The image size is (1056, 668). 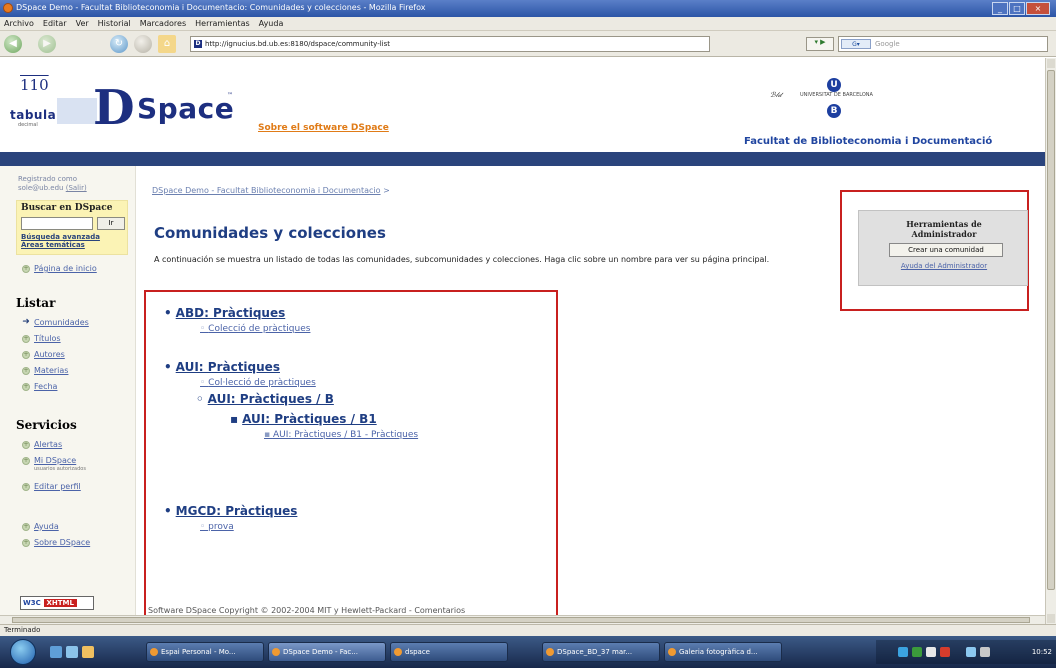 What do you see at coordinates (26, 321) in the screenshot?
I see `arrow-icon: ➜` at bounding box center [26, 321].